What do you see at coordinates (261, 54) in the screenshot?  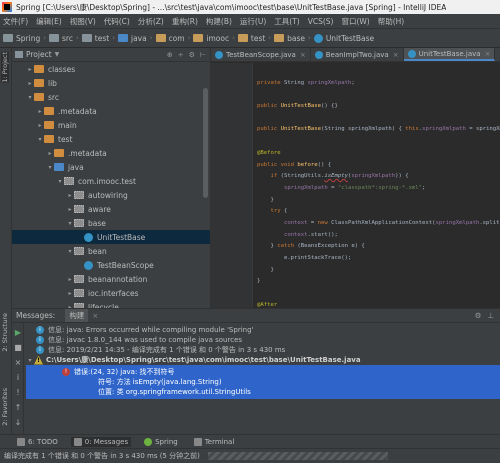 I see `editor-tab: TestBeanScope.java ×` at bounding box center [261, 54].